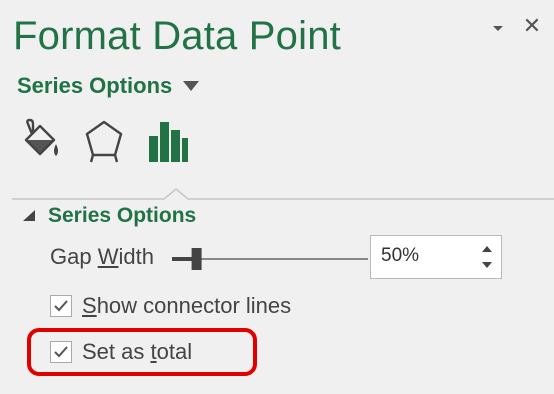  What do you see at coordinates (168, 141) in the screenshot?
I see `series-options-icon` at bounding box center [168, 141].